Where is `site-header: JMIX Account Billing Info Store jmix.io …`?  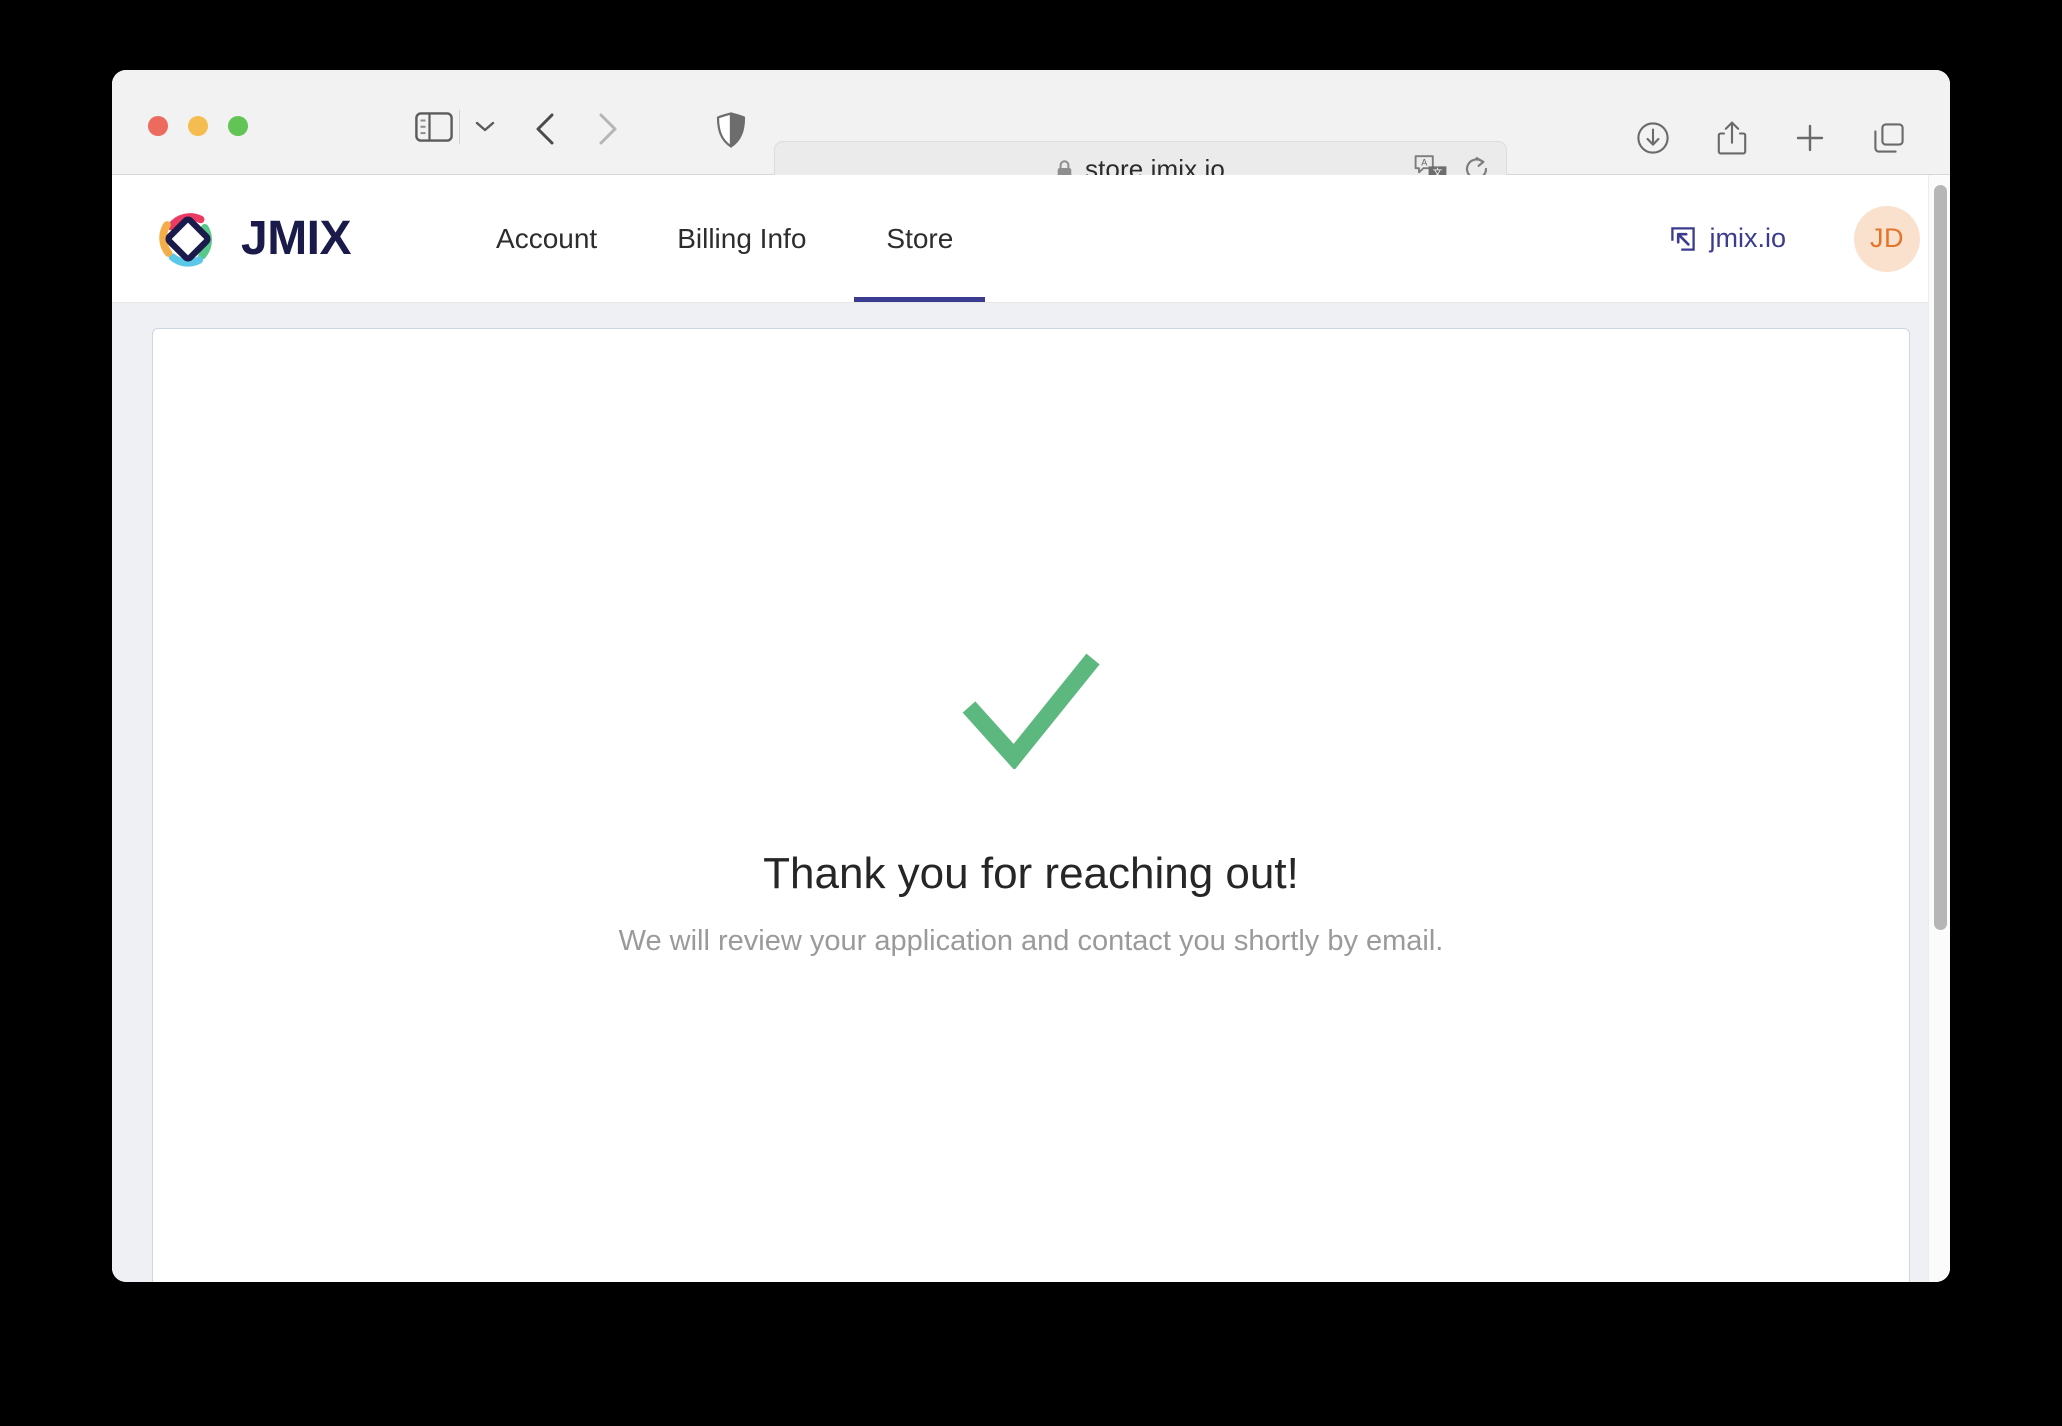 site-header: JMIX Account Billing Info Store jmix.io … is located at coordinates (1031, 239).